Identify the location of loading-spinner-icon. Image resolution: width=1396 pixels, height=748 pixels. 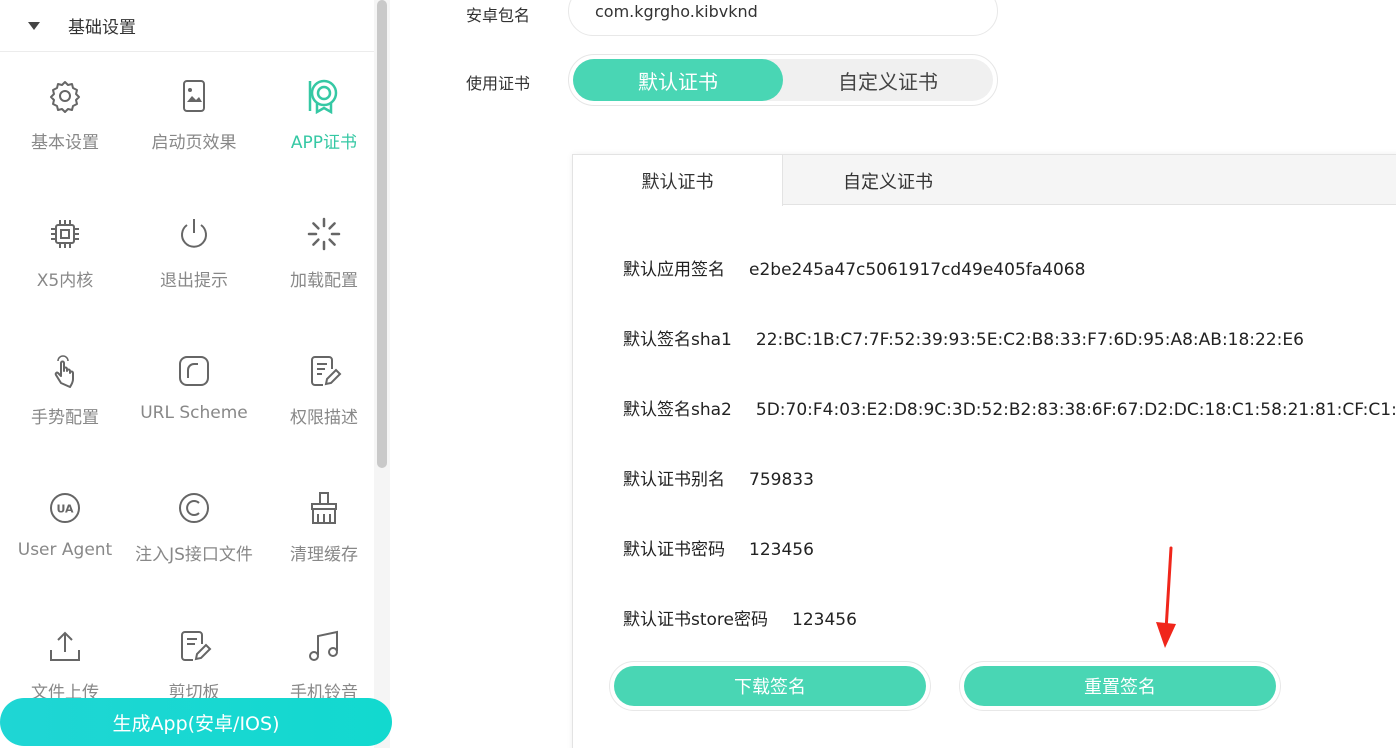
(324, 234).